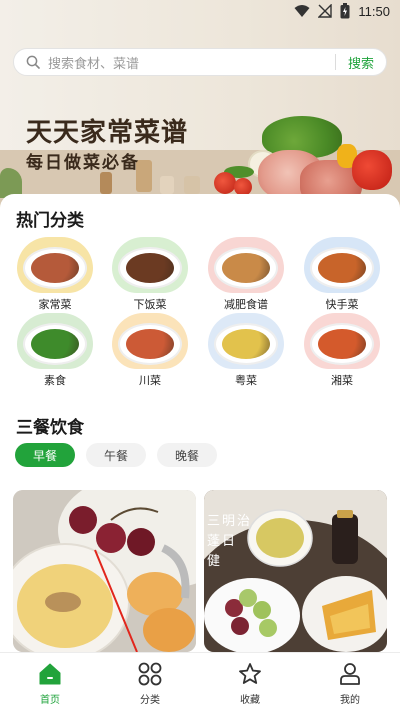  Describe the element at coordinates (50, 428) in the screenshot. I see `meals-title: 三餐饮食` at that location.